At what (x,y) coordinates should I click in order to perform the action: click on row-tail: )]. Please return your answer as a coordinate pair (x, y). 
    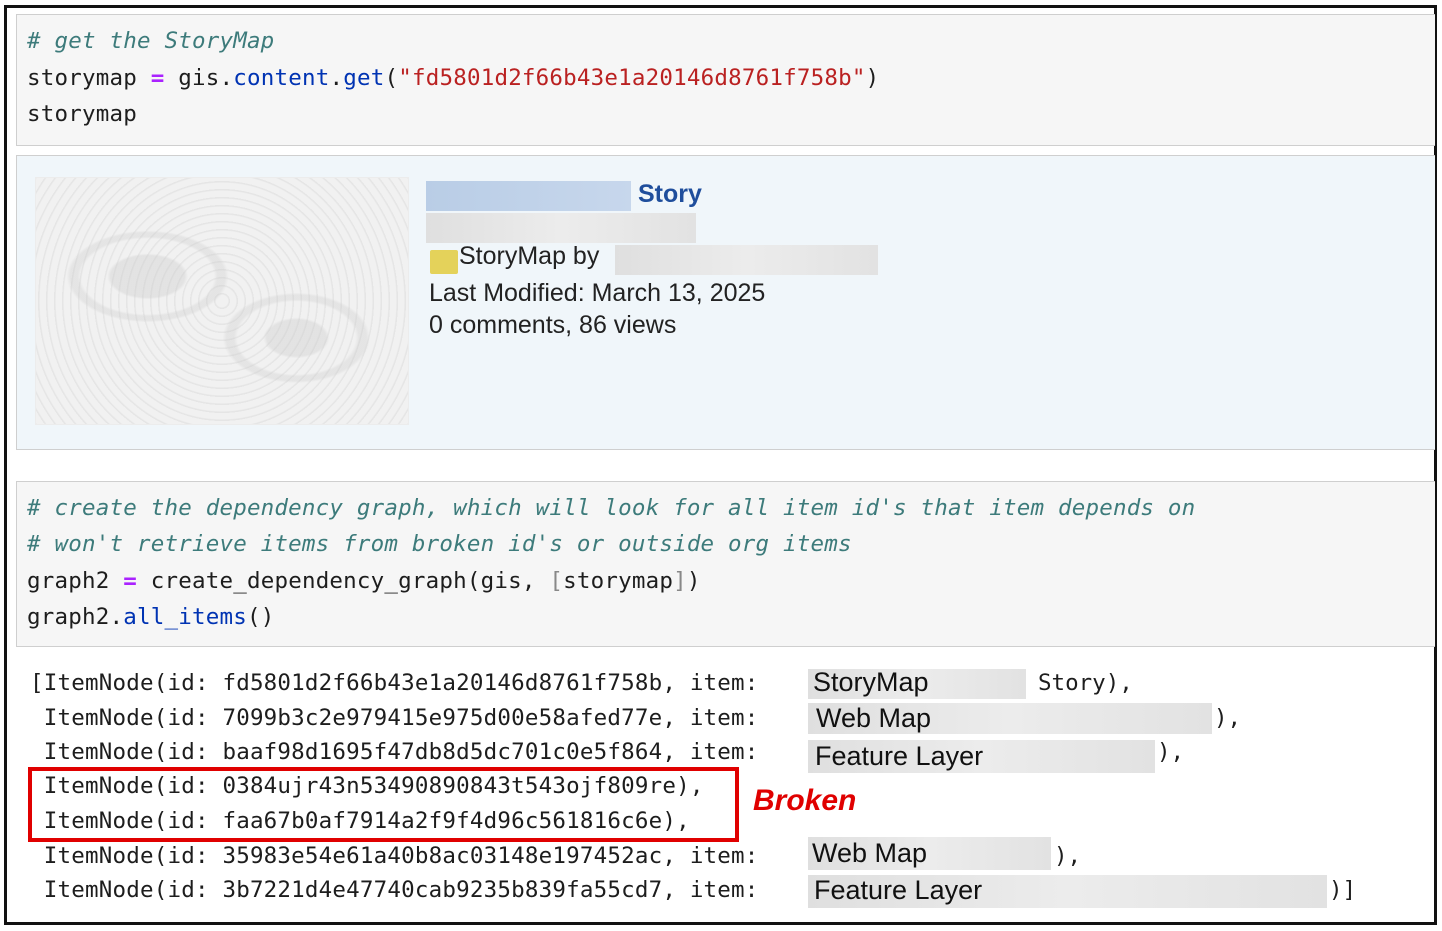
    Looking at the image, I should click on (1343, 890).